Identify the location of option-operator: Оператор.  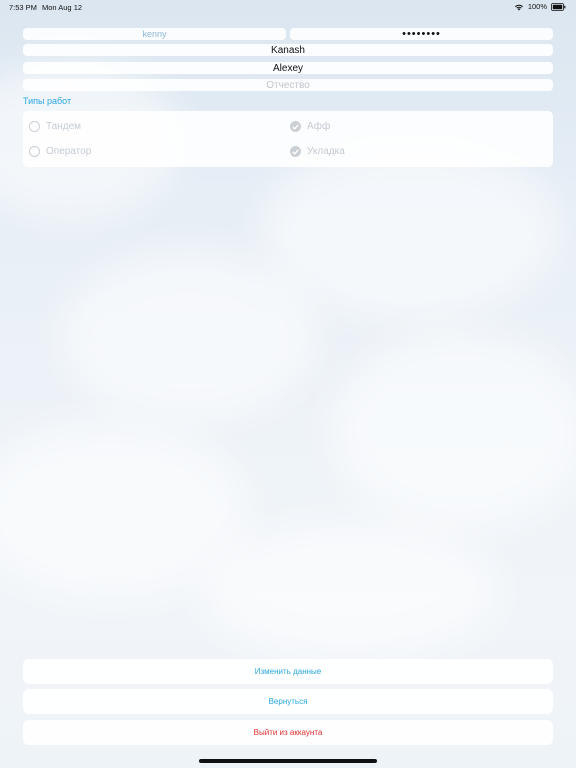
(60, 151).